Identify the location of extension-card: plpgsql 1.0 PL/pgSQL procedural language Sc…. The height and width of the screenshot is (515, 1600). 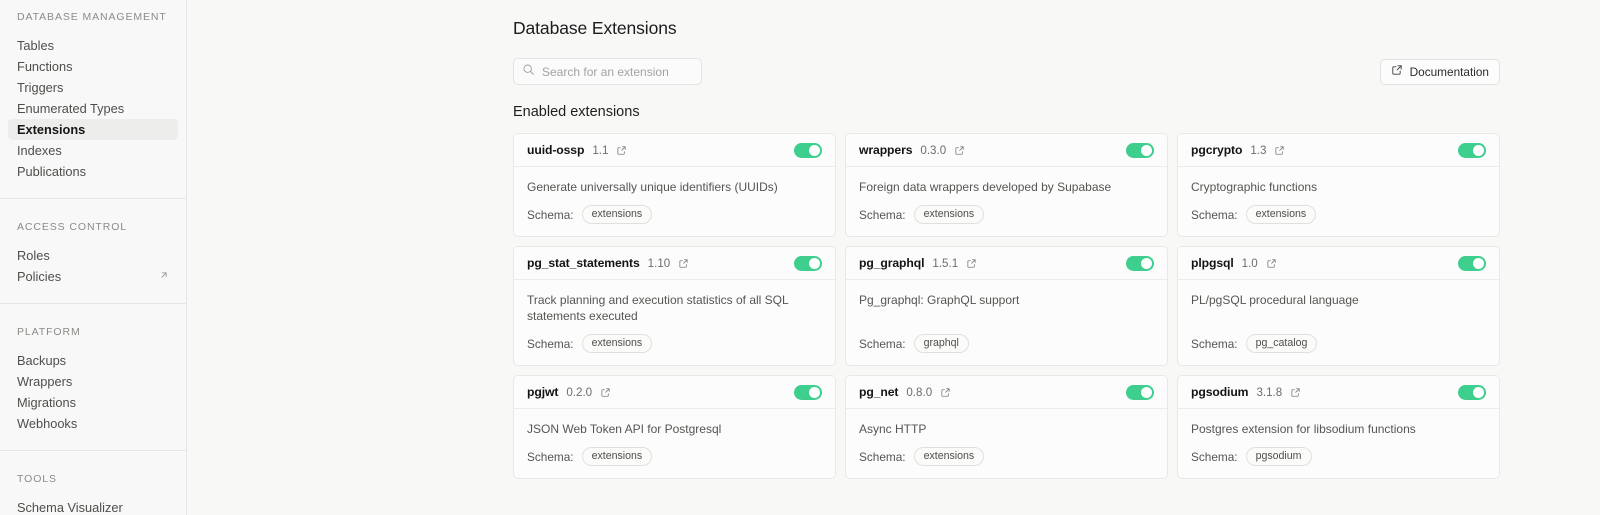
(1338, 306).